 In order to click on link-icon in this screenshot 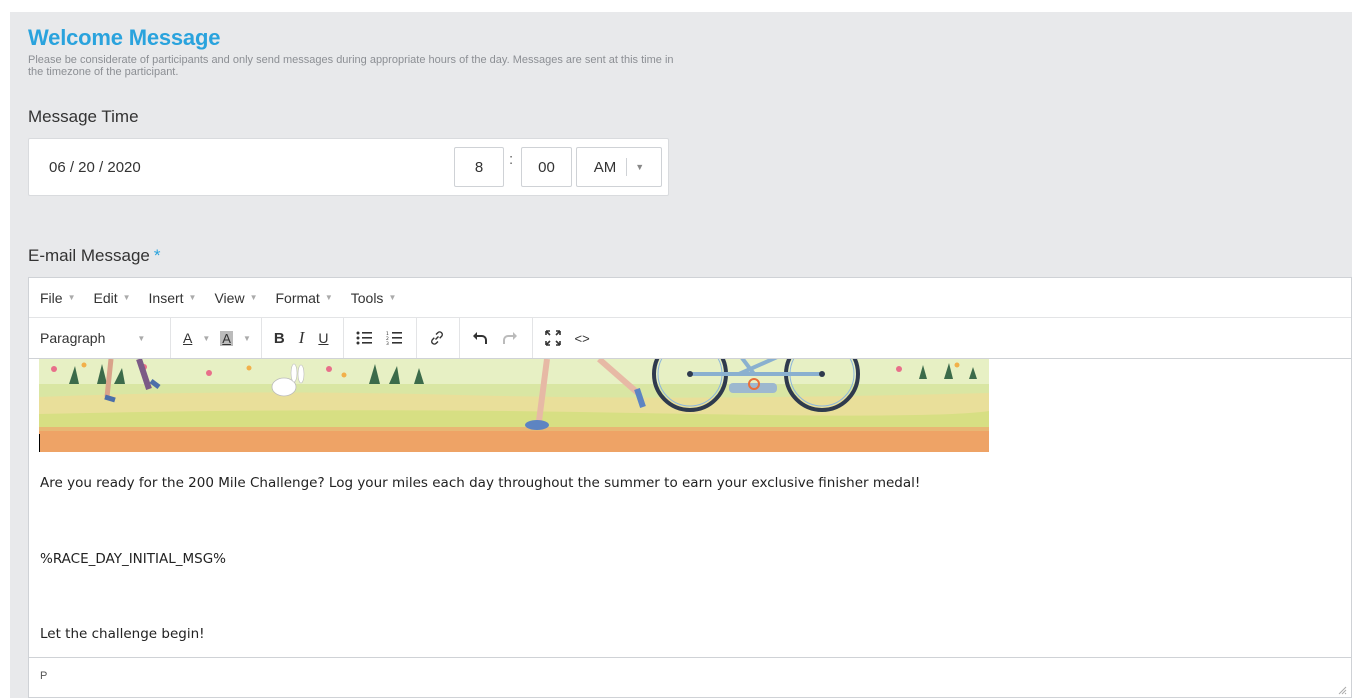, I will do `click(437, 338)`.